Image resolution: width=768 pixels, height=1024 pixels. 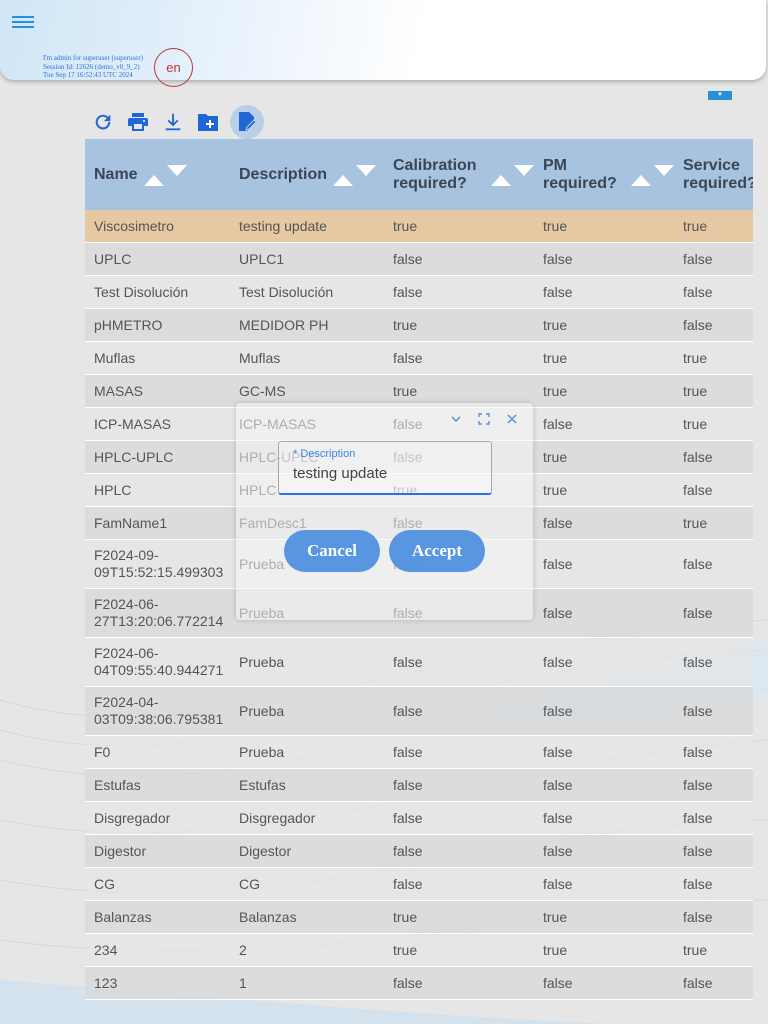 I want to click on table-cell: F2024-04-03T09:38:06.795381, so click(x=157, y=711).